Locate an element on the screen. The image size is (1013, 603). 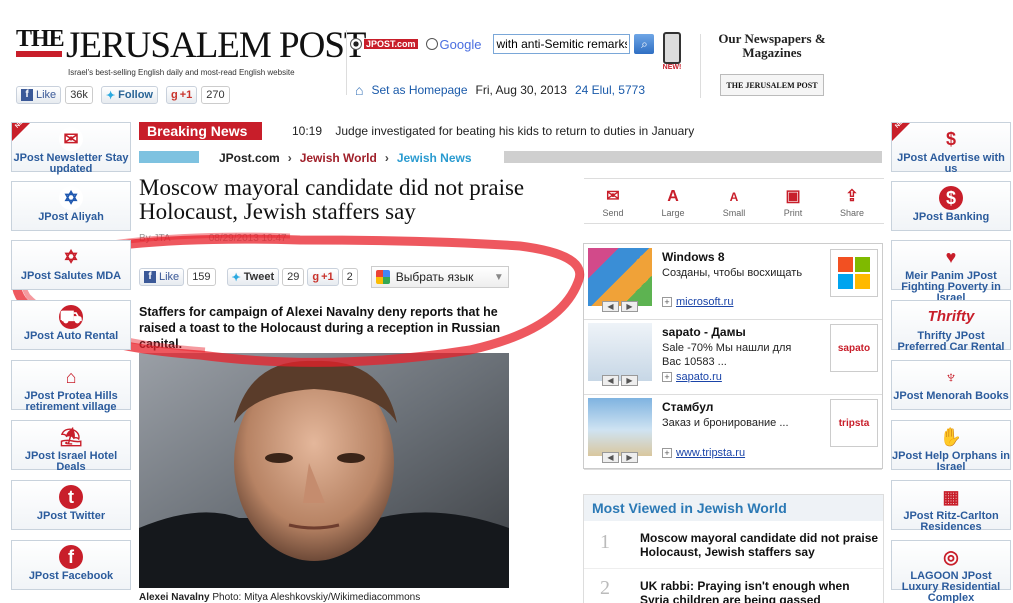
car-icon: ⛟ is located at coordinates (71, 317).